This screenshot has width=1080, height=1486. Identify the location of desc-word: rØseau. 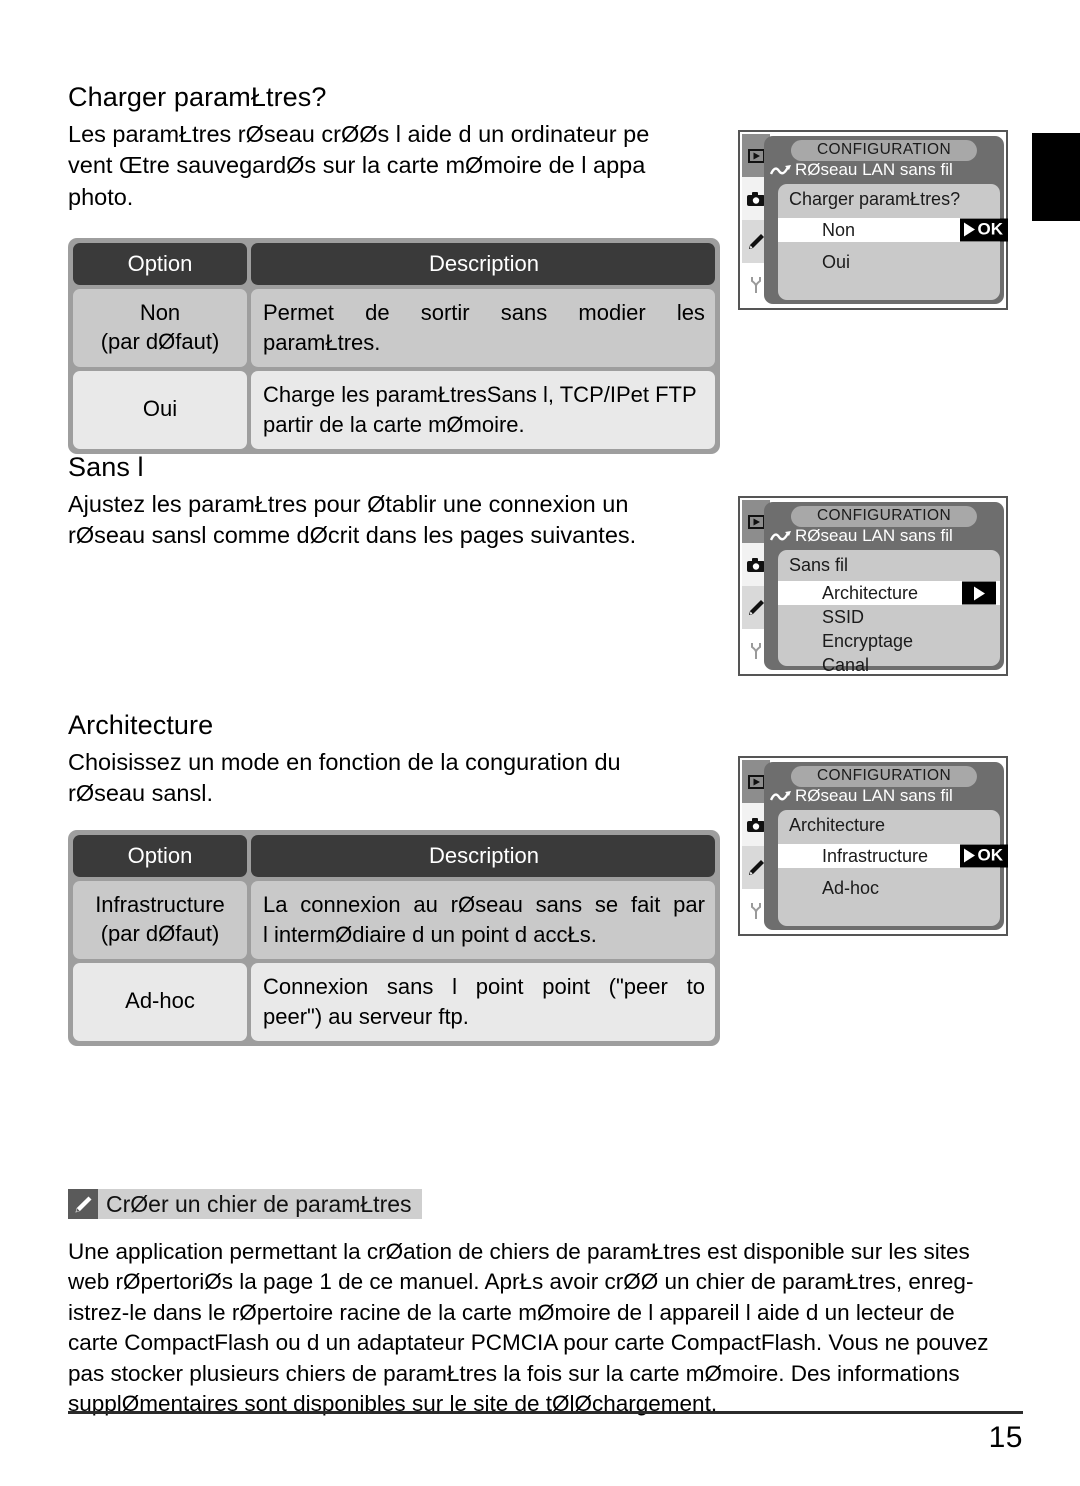
(486, 904).